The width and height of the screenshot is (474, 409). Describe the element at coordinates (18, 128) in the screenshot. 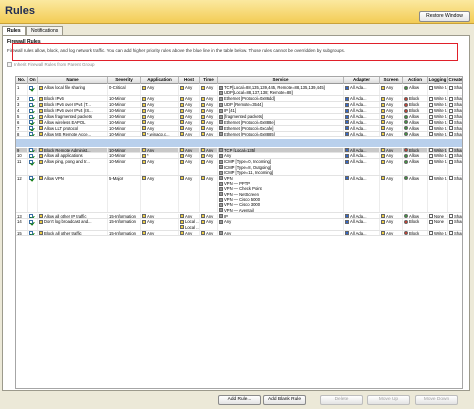

I see `cell-text: 7` at that location.